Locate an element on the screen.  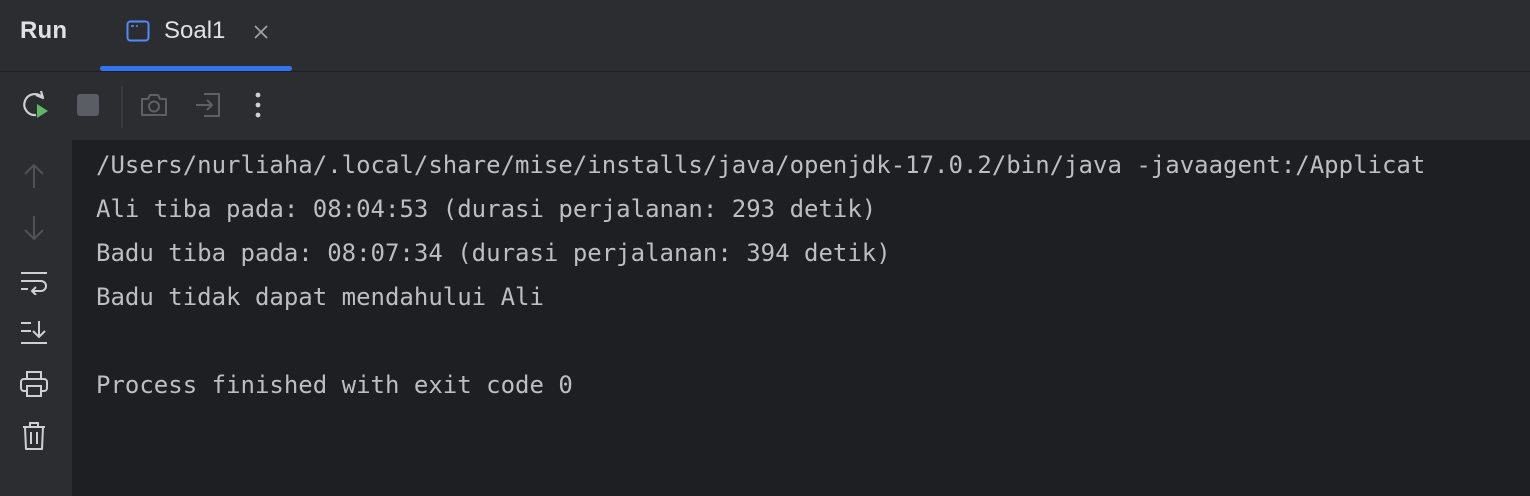
screenshot-button is located at coordinates (154, 107).